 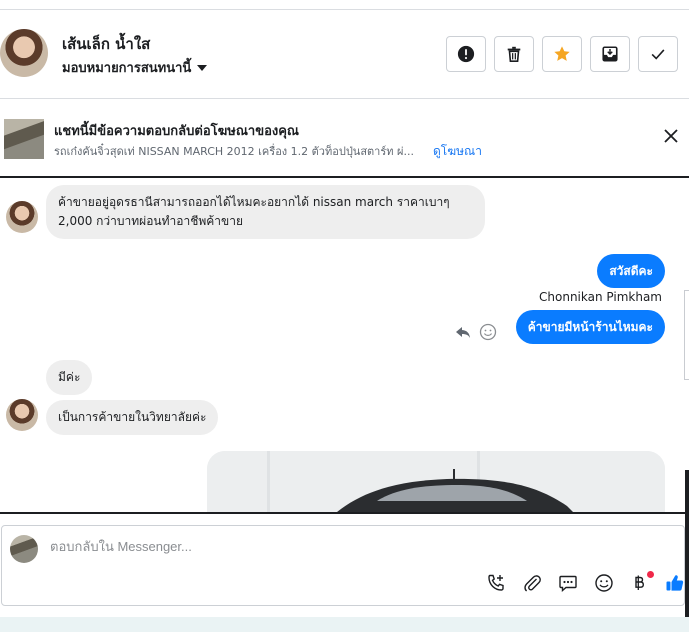 I want to click on baht-icon, so click(x=640, y=582).